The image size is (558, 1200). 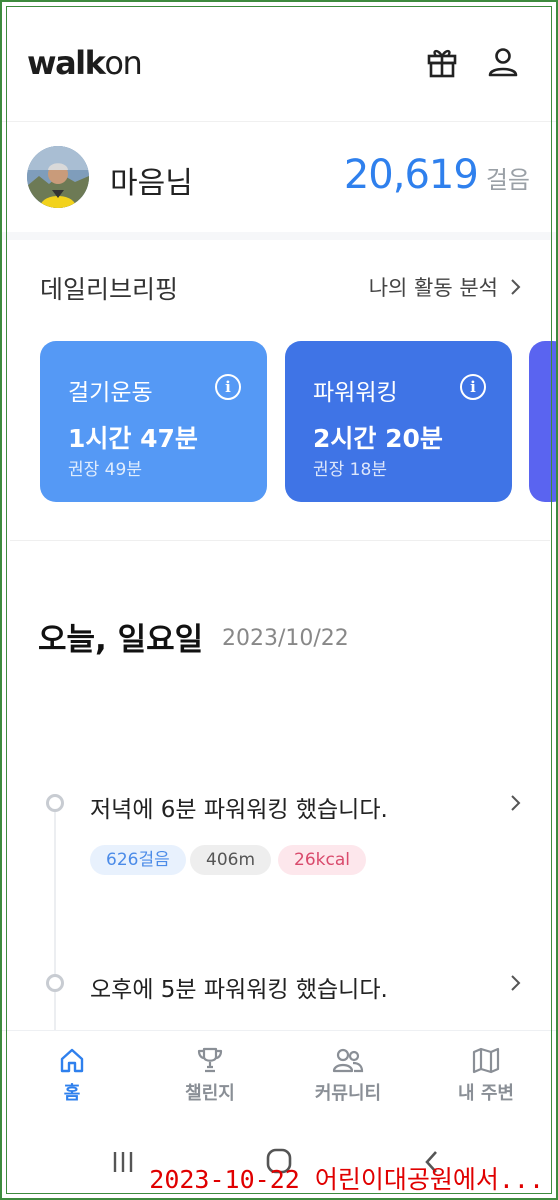 What do you see at coordinates (121, 640) in the screenshot?
I see `today-title: 오늘, 일요일` at bounding box center [121, 640].